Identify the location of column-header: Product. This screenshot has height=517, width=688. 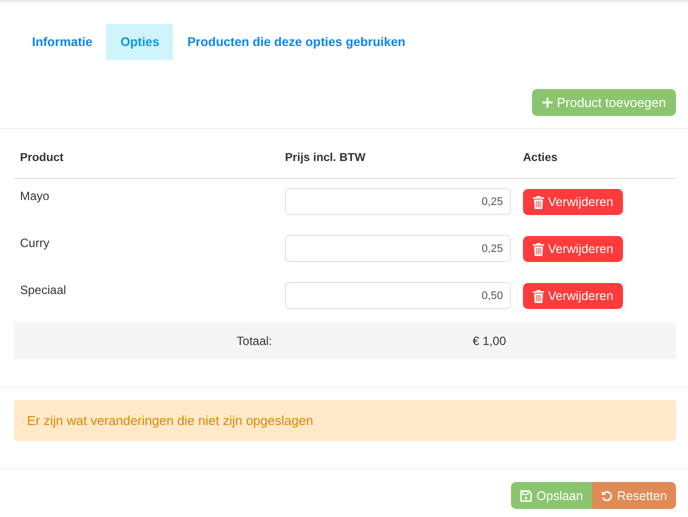
(146, 160).